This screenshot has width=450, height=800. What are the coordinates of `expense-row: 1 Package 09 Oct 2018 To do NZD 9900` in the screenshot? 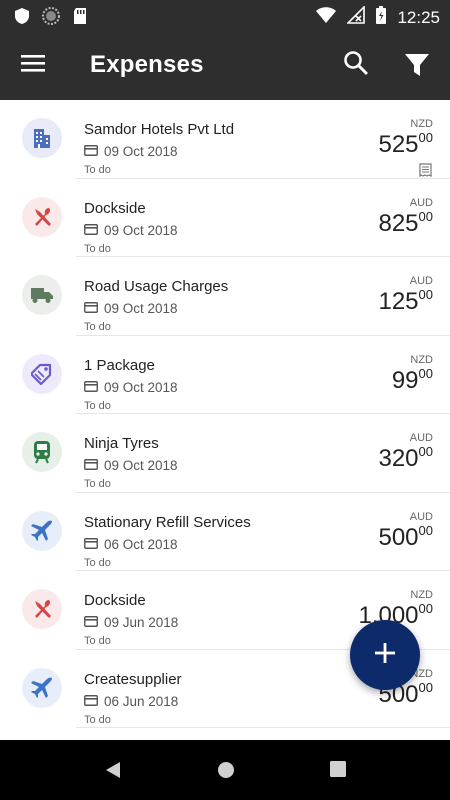 It's located at (225, 375).